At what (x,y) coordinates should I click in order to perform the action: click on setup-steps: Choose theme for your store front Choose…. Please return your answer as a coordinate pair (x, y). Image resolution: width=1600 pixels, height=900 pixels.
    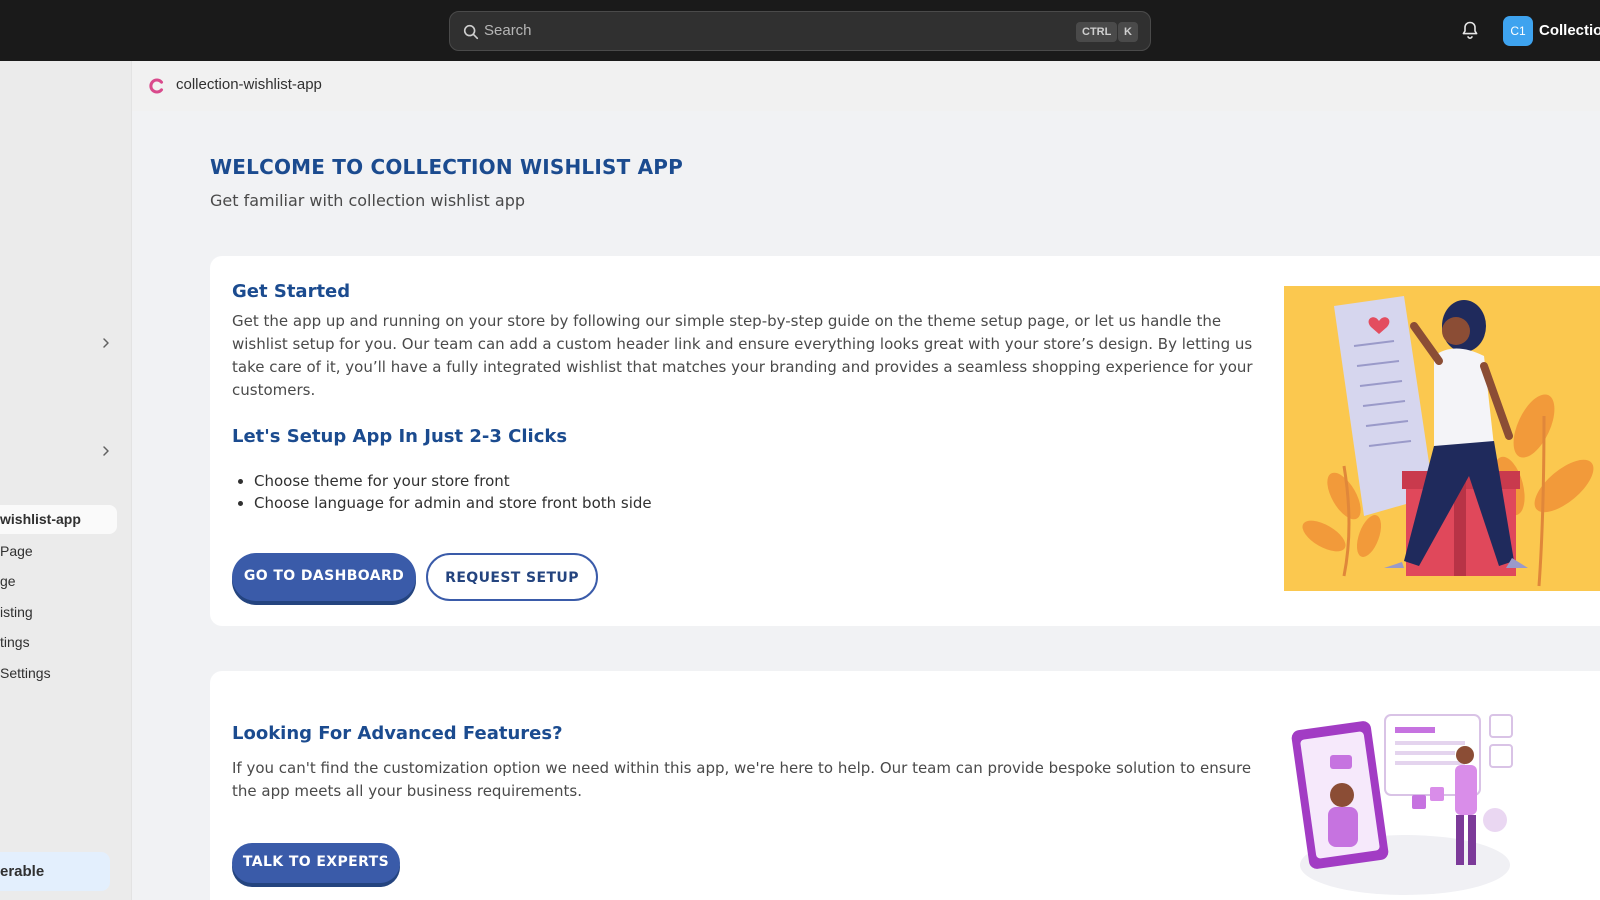
    Looking at the image, I should click on (453, 492).